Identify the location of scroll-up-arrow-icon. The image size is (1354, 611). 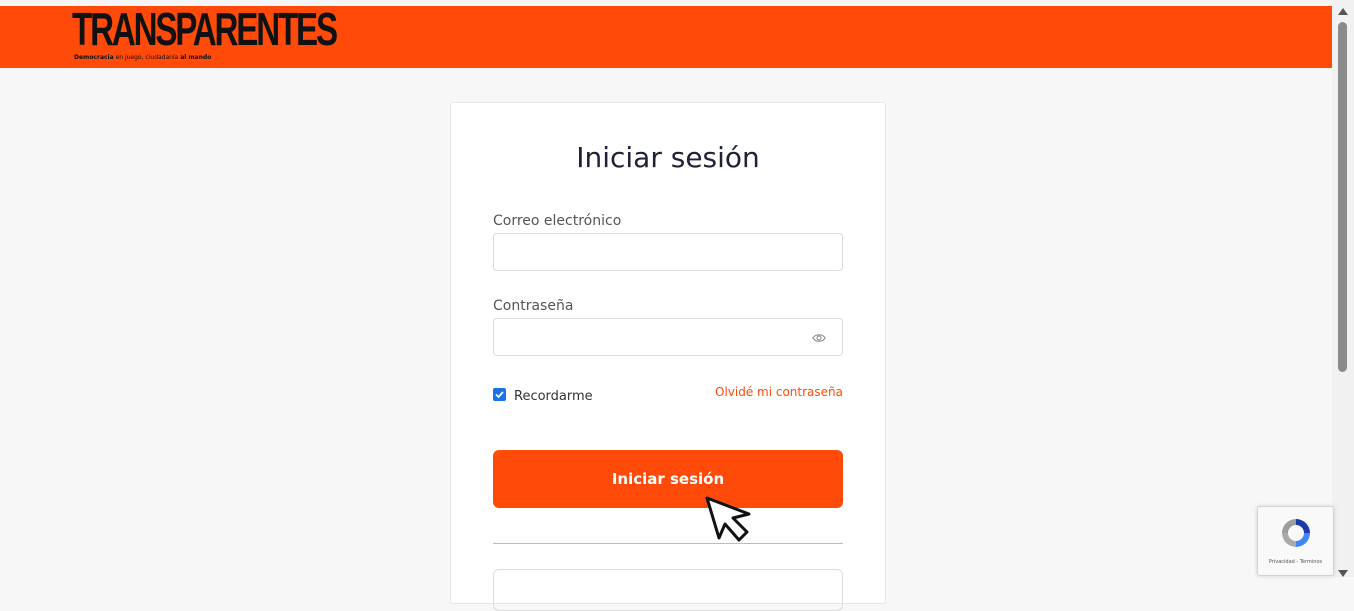
(1343, 11).